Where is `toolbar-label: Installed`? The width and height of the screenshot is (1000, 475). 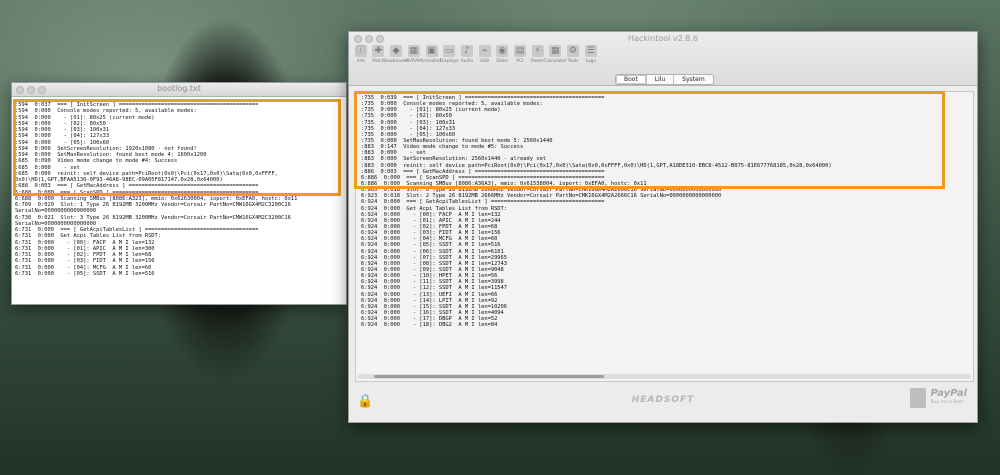 toolbar-label: Installed is located at coordinates (431, 61).